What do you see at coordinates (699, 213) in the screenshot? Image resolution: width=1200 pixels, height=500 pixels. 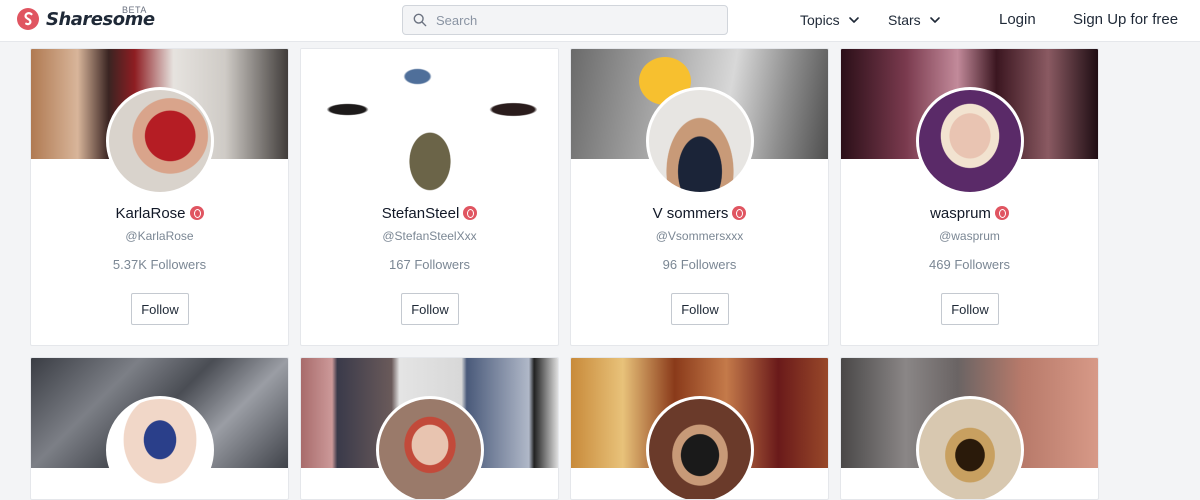 I see `profile-name: V sommers` at bounding box center [699, 213].